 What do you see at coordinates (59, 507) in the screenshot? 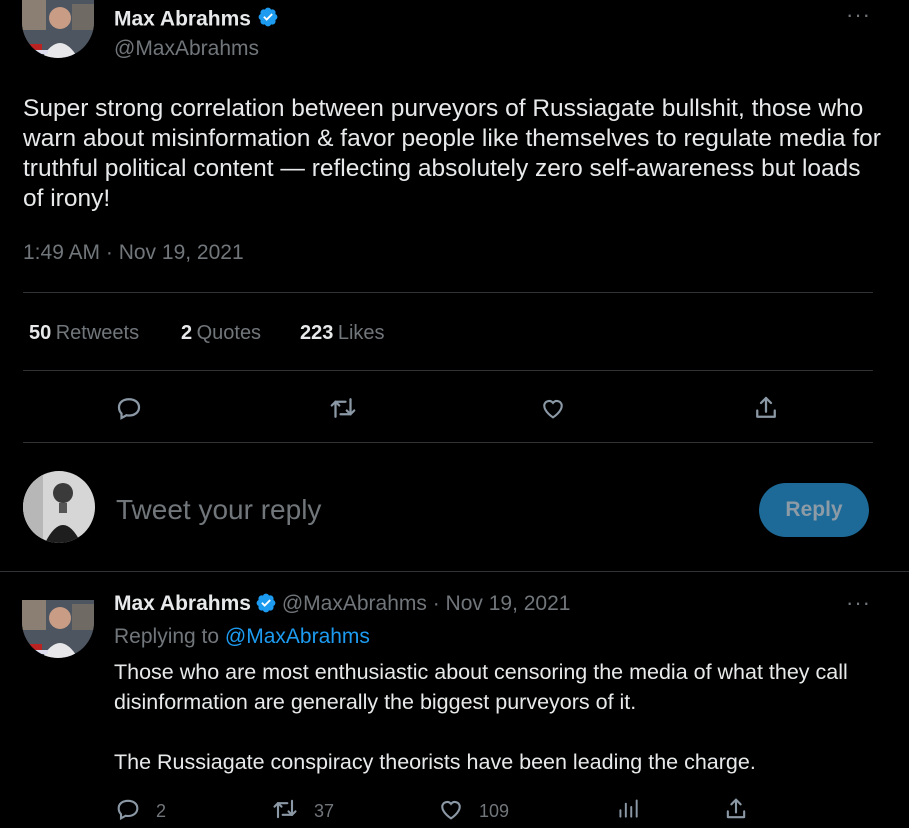
I see `user-avatar` at bounding box center [59, 507].